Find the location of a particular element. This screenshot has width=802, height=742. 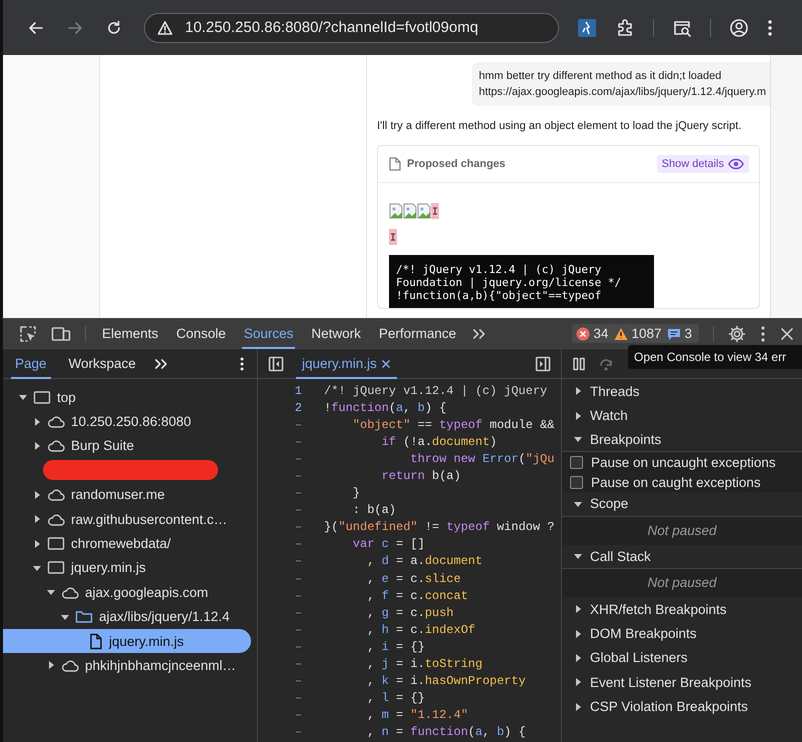

device-toolbar-icon is located at coordinates (61, 333).